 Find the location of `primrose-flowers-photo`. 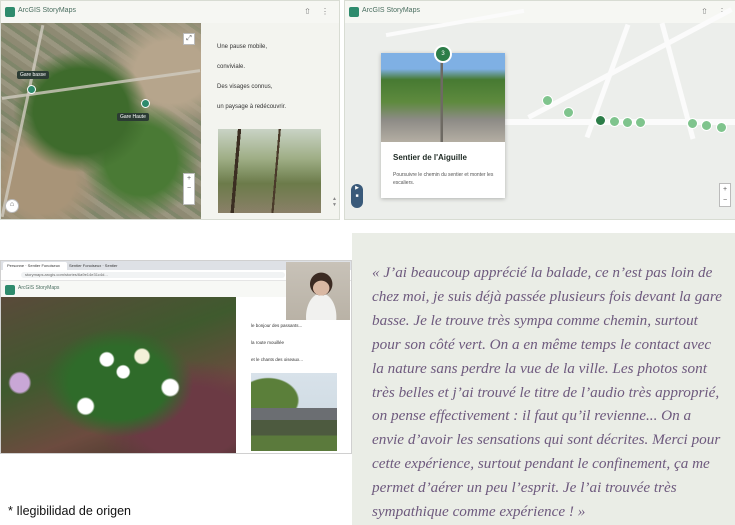

primrose-flowers-photo is located at coordinates (118, 375).